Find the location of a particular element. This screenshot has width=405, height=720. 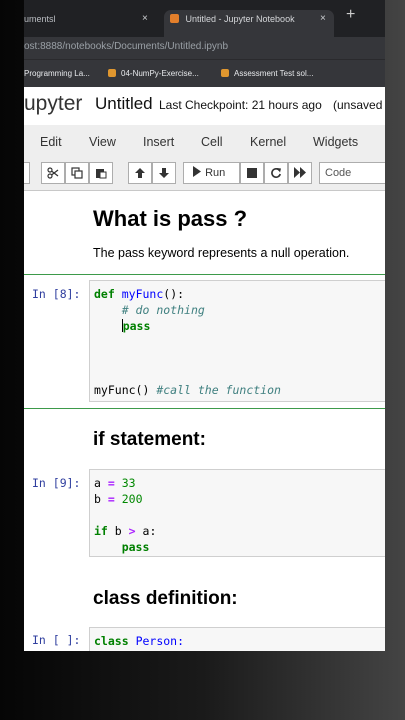

menu-bar: Edit View Insert Cell Kernel Widgets is located at coordinates (204, 142).